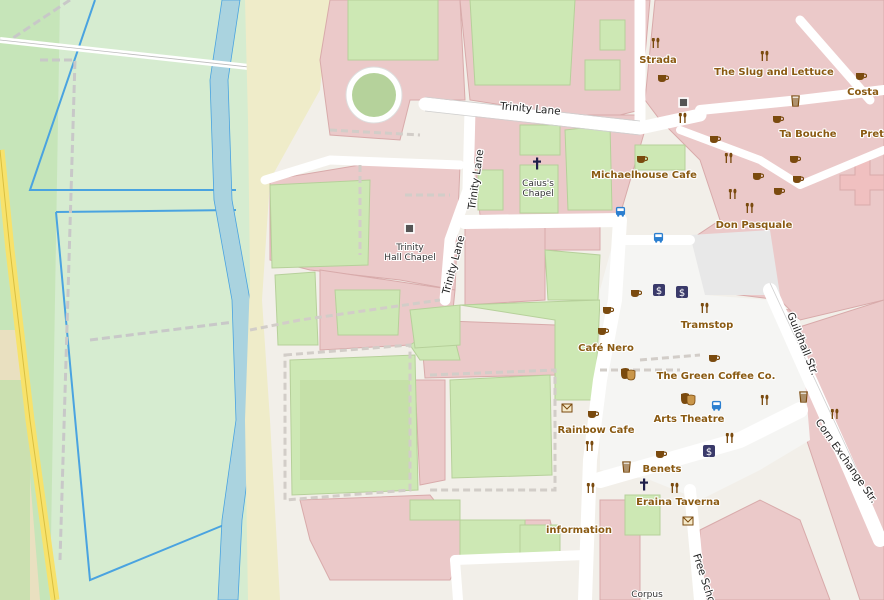 The height and width of the screenshot is (600, 884). What do you see at coordinates (409, 258) in the screenshot?
I see `label-trinity-hall-2: Hall Chapel` at bounding box center [409, 258].